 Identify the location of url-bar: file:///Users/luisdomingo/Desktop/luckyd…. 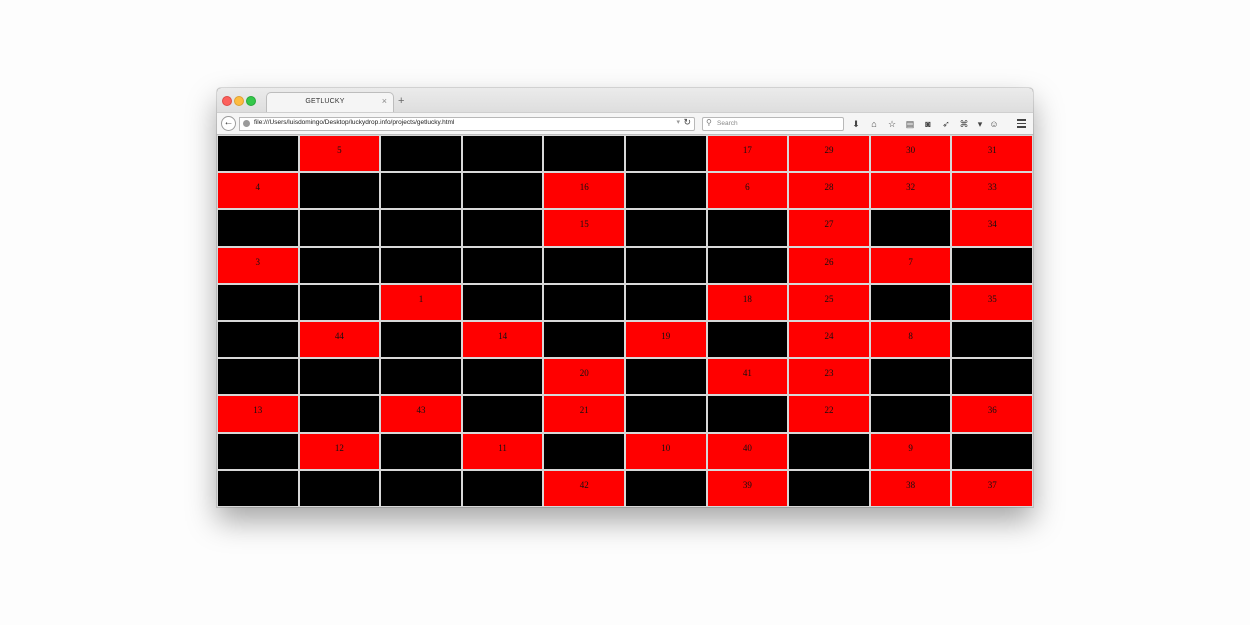
(467, 124).